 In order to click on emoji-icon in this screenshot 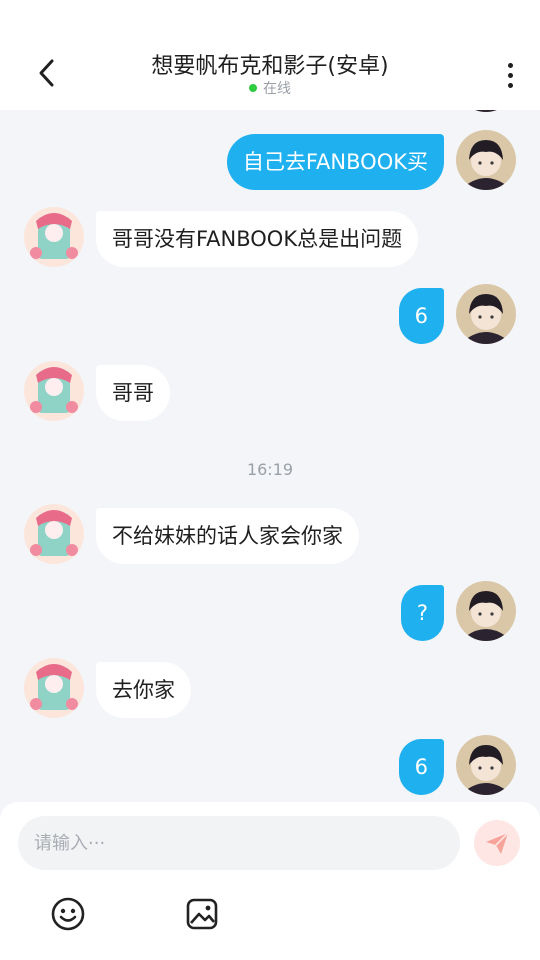, I will do `click(68, 914)`.